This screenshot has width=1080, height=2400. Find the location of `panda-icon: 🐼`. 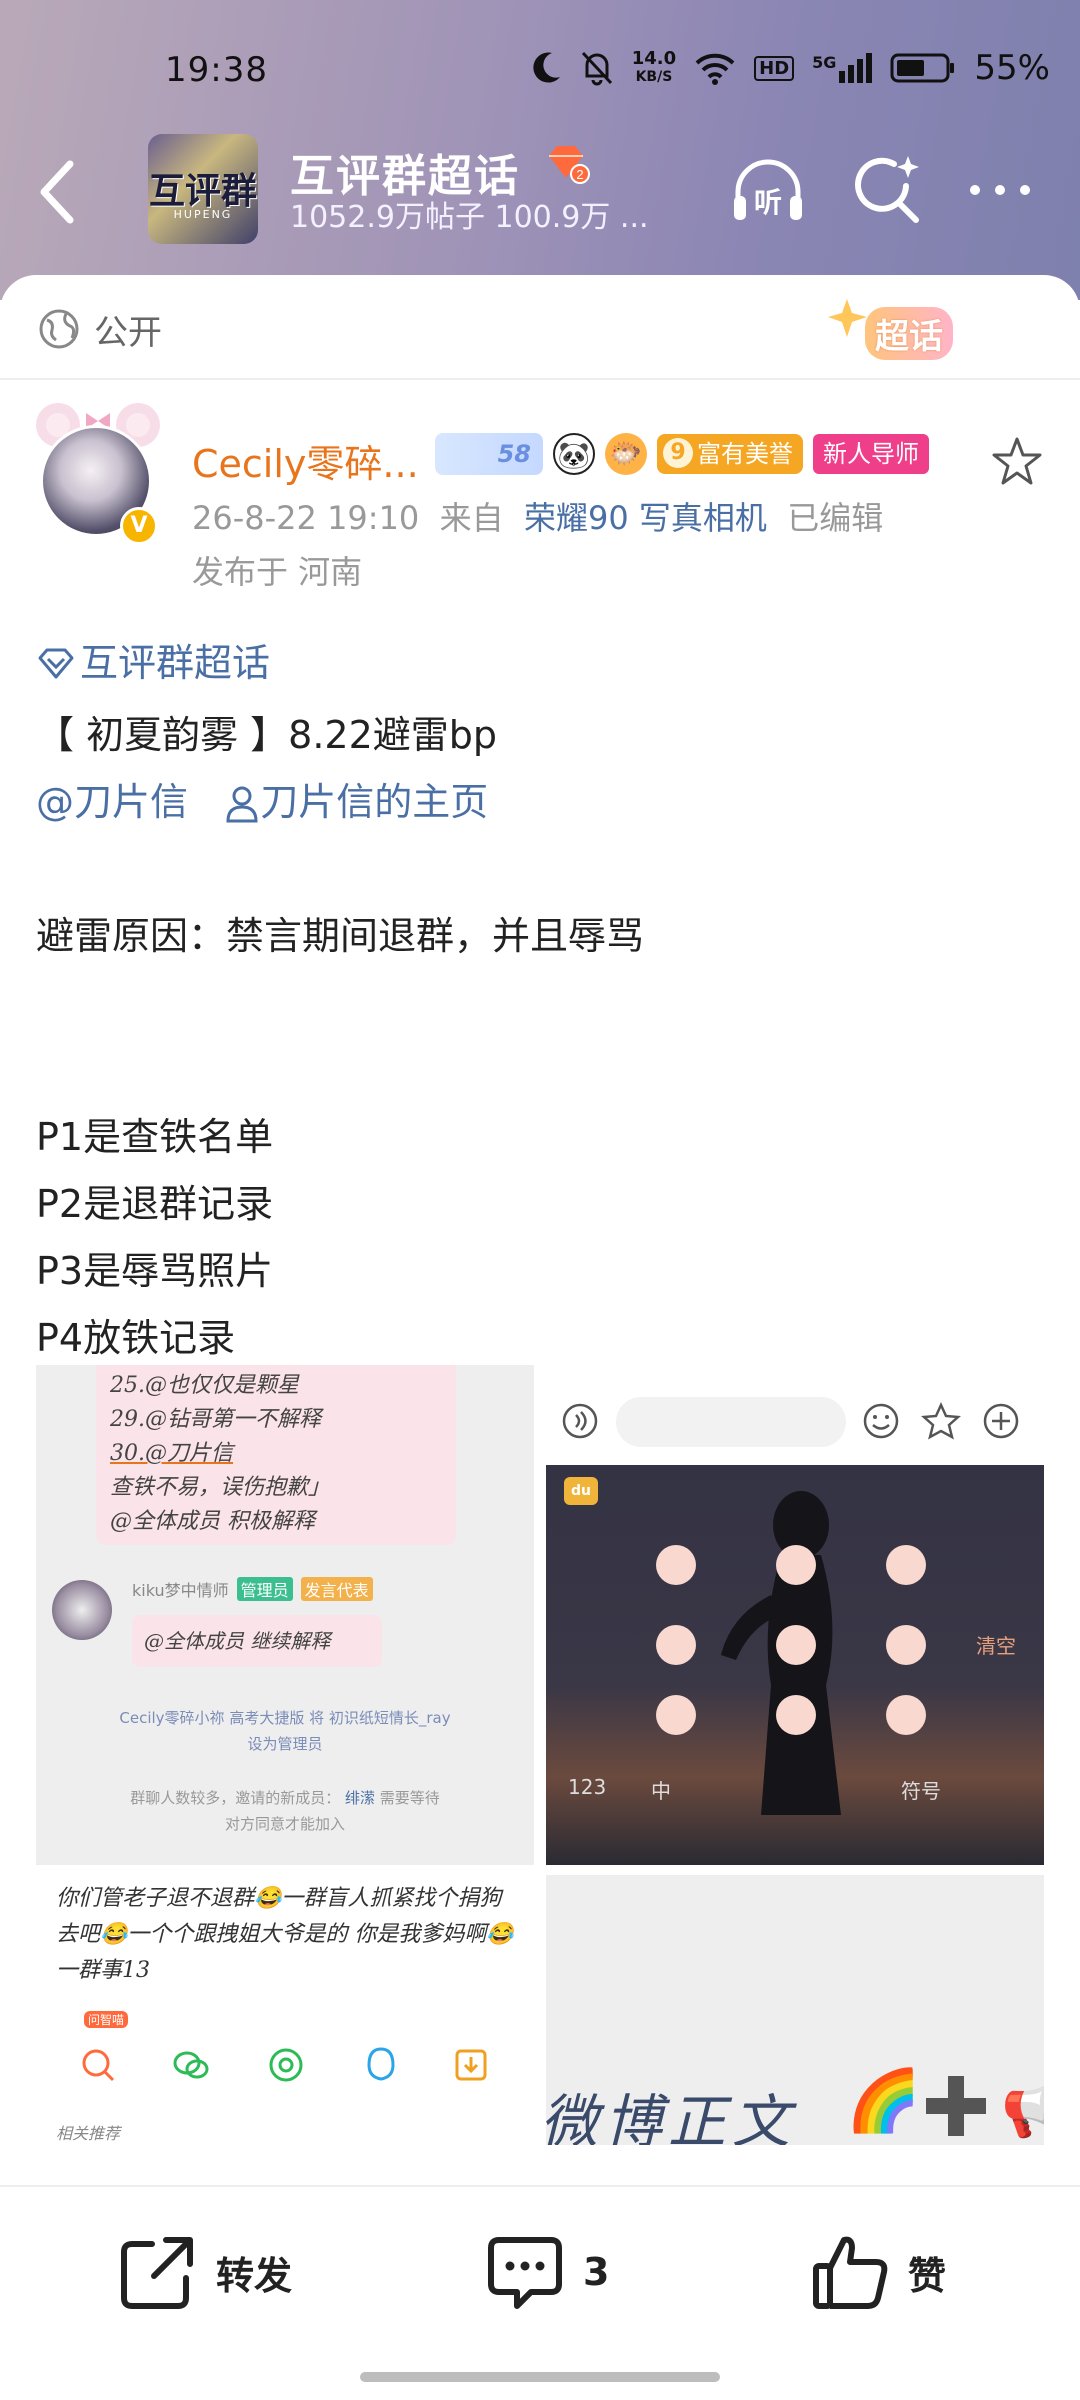

panda-icon: 🐼 is located at coordinates (574, 454).